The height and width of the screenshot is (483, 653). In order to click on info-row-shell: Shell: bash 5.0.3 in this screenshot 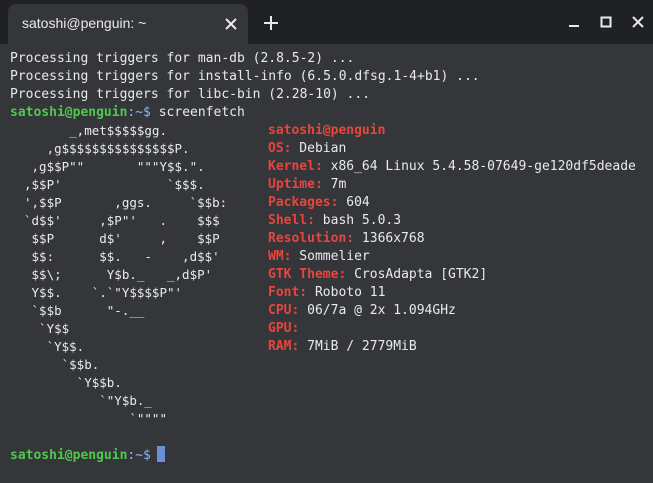, I will do `click(334, 221)`.